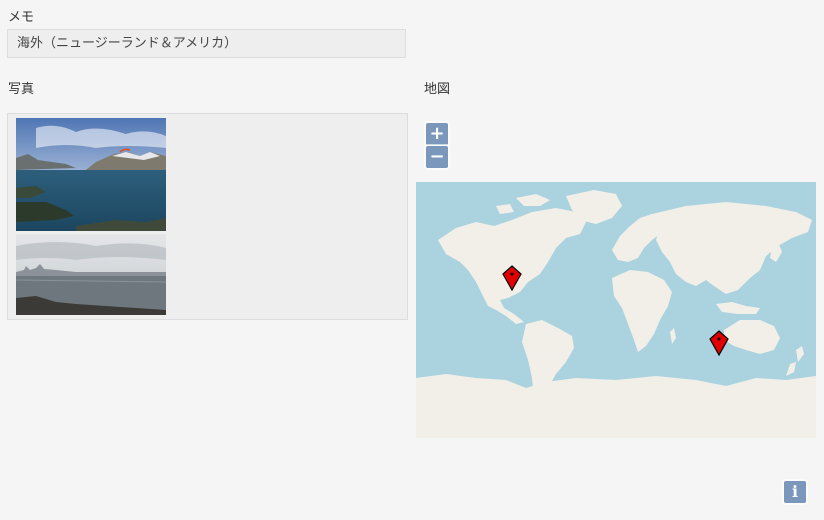 This screenshot has height=520, width=824. Describe the element at coordinates (437, 157) in the screenshot. I see `zoom-out-button: −` at that location.